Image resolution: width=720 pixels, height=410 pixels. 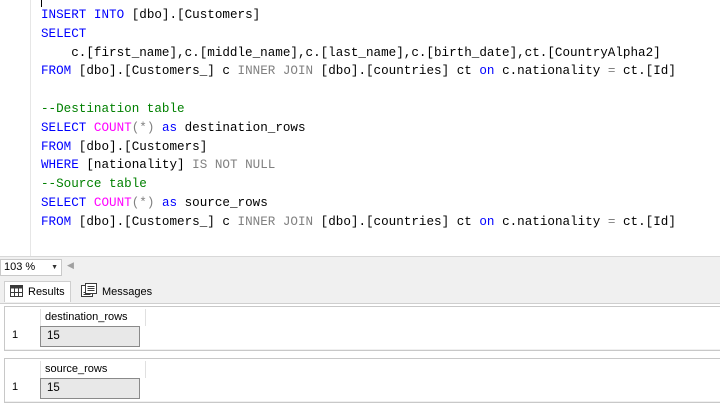 I want to click on code-token: [nationality], so click(x=139, y=165).